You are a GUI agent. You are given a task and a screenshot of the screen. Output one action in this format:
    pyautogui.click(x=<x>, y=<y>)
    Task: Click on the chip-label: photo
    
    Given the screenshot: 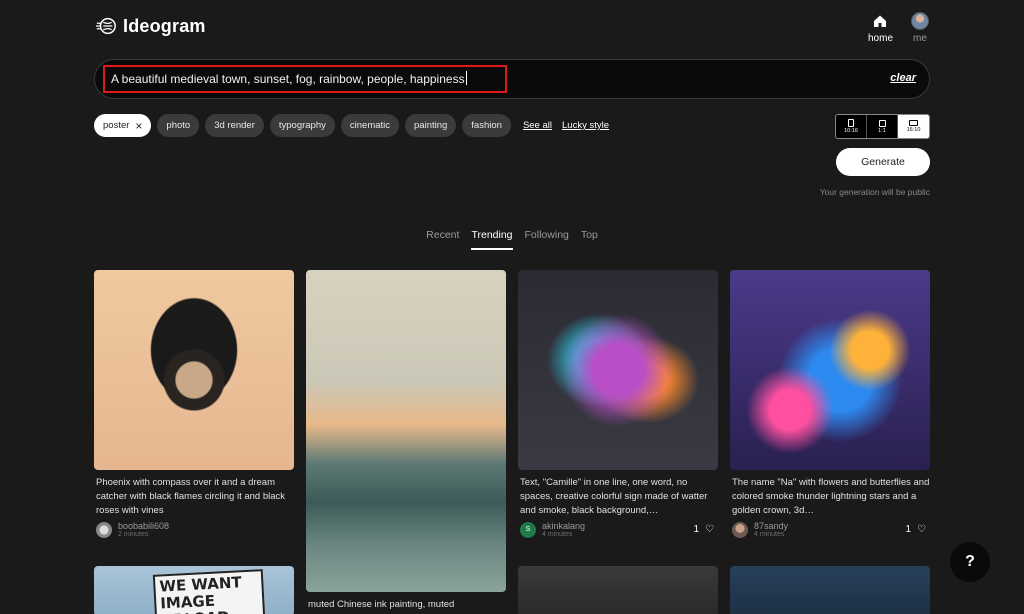 What is the action you would take?
    pyautogui.click(x=178, y=125)
    